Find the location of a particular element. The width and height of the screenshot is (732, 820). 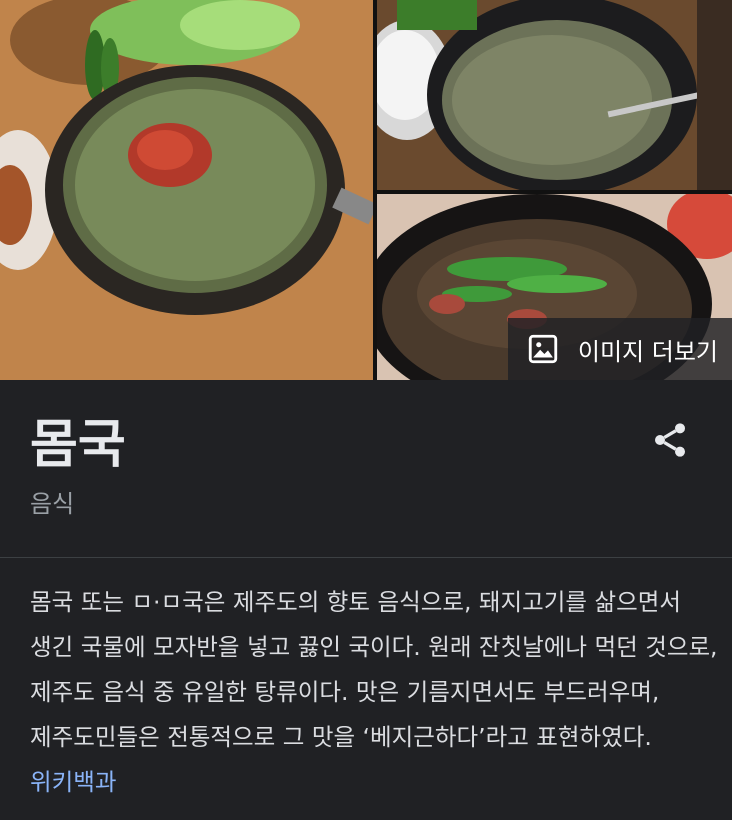

share-button is located at coordinates (670, 440).